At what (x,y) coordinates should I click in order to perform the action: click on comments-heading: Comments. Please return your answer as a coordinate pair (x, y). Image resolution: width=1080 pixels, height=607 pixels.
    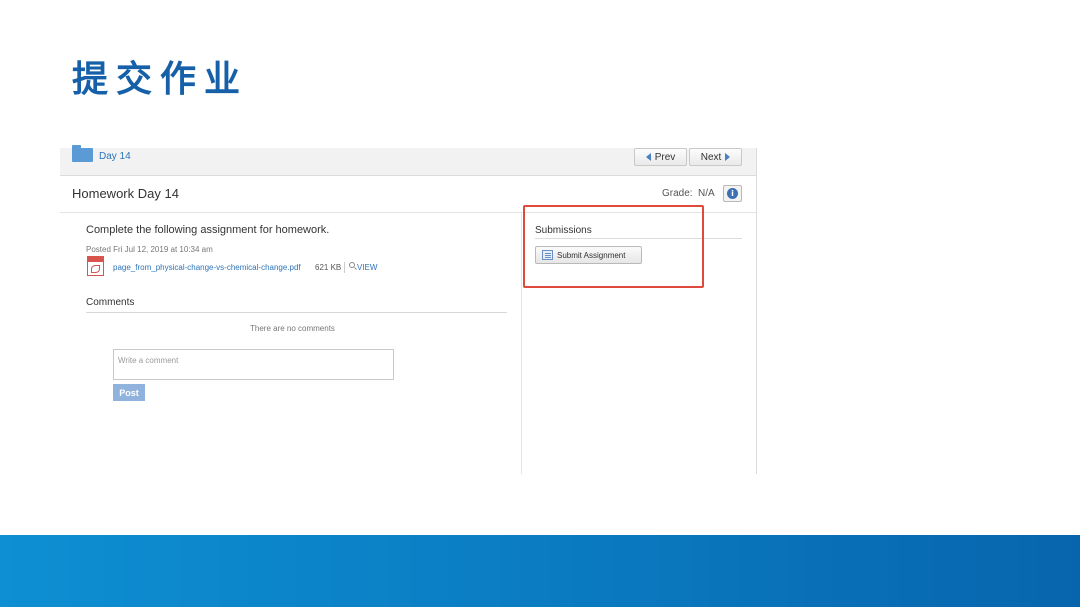
    Looking at the image, I should click on (110, 302).